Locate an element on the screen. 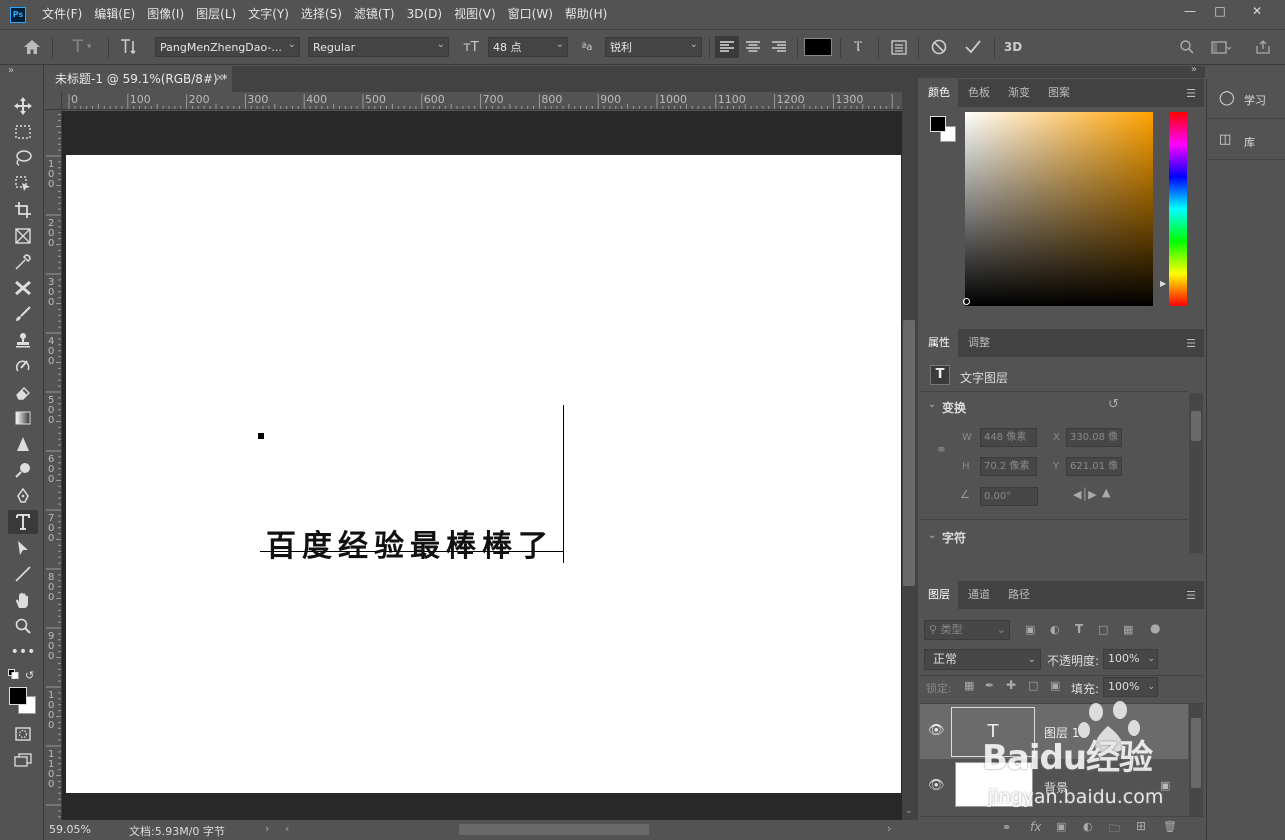 This screenshot has height=840, width=1285. status-menu-chevron-icon: › is located at coordinates (267, 828).